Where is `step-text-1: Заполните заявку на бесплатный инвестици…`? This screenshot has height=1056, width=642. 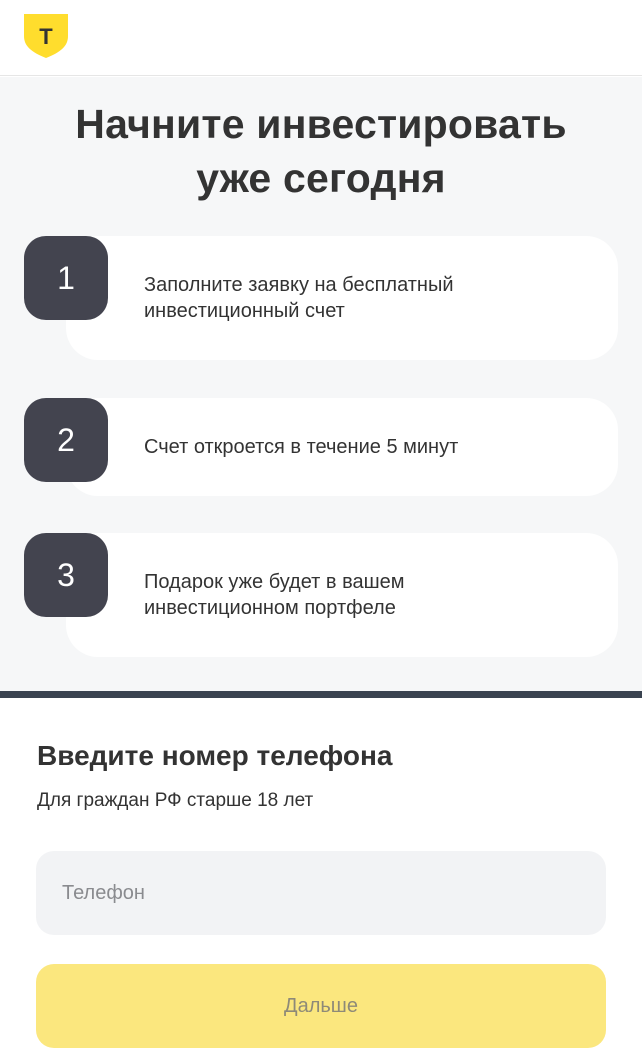 step-text-1: Заполните заявку на бесплатный инвестици… is located at coordinates (369, 298).